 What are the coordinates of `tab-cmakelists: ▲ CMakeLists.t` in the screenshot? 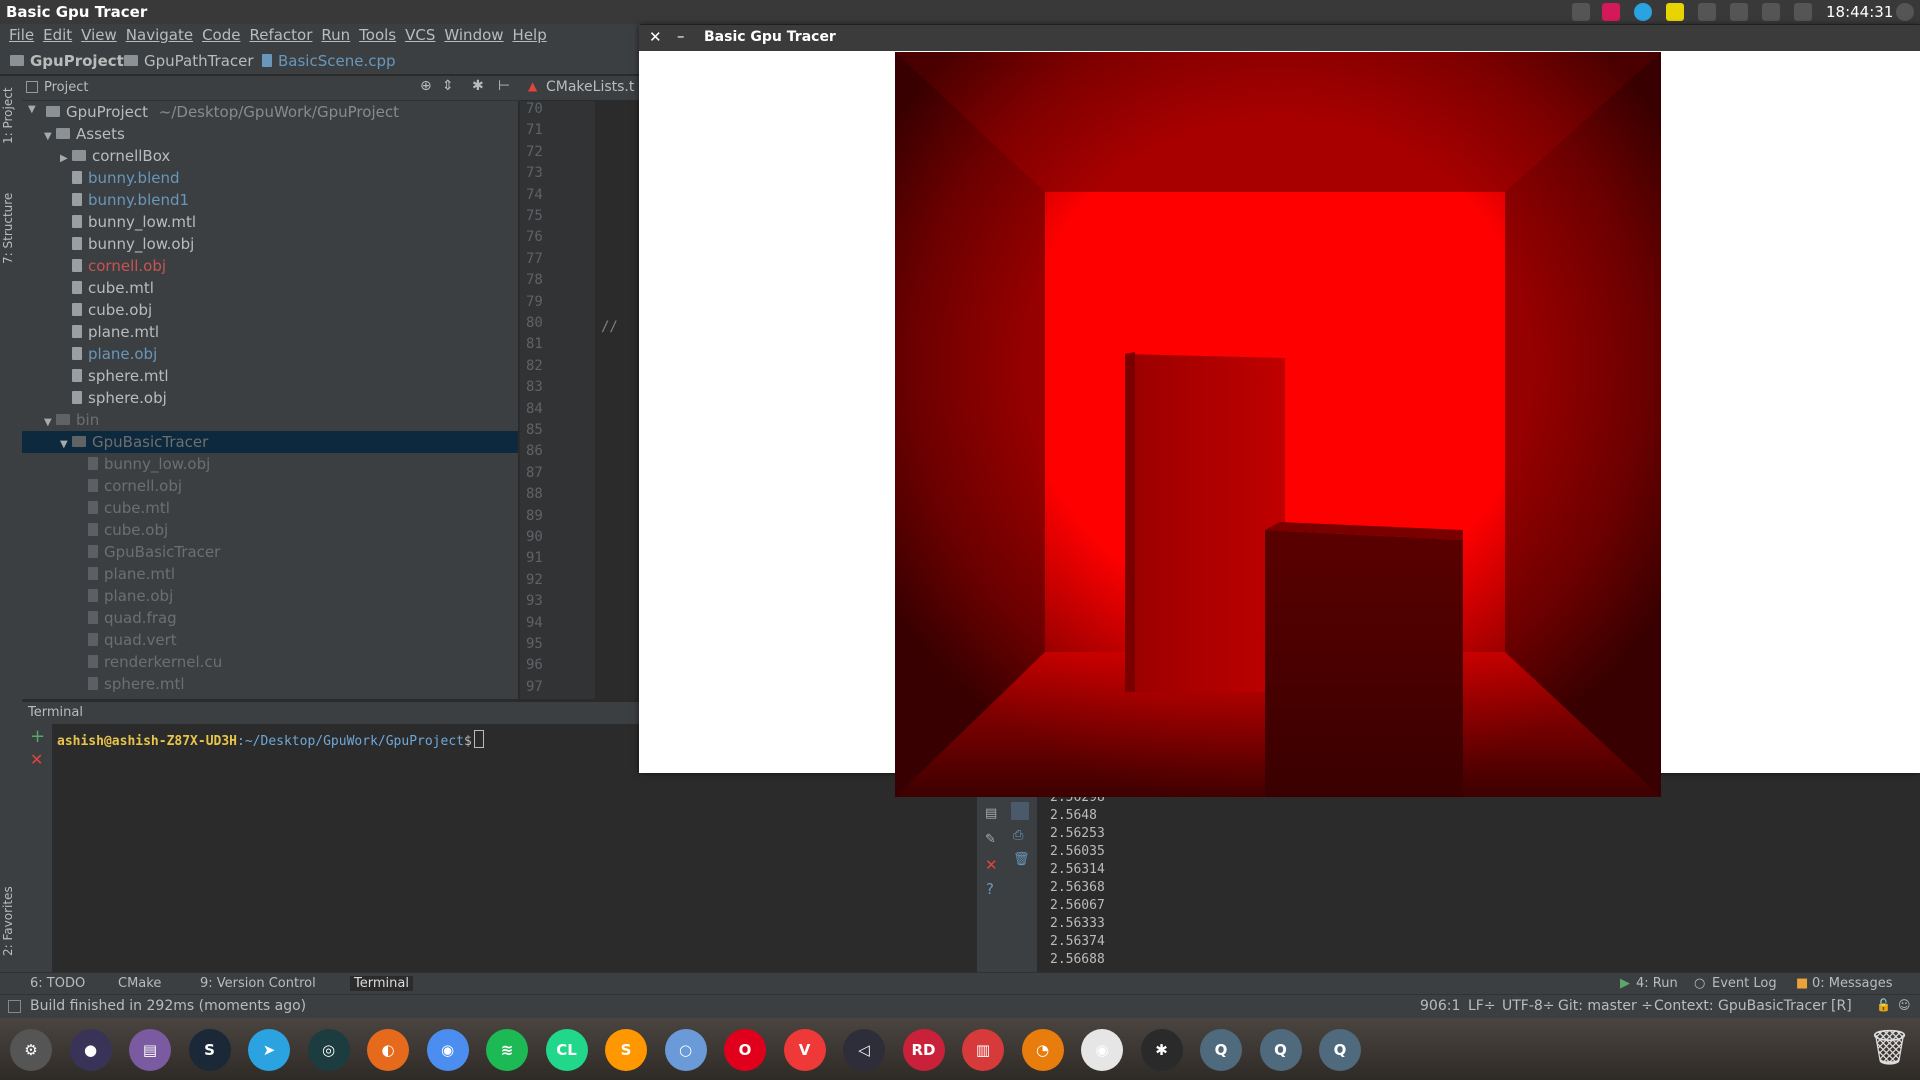 It's located at (580, 88).